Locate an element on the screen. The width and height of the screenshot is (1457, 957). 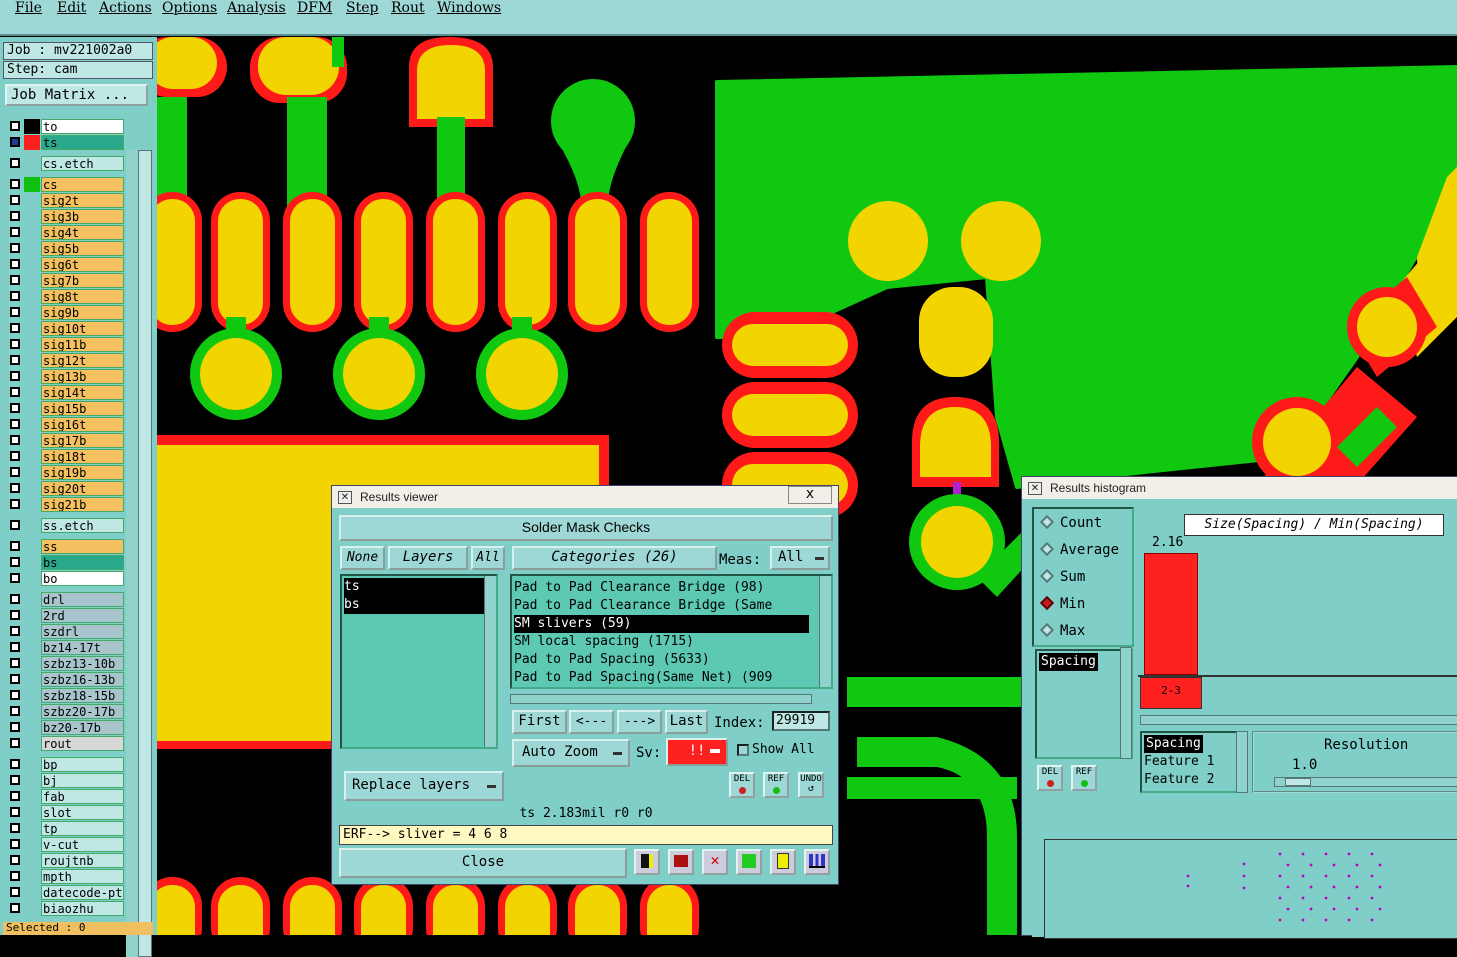
measure-list-item: Spacing is located at coordinates (1068, 662).